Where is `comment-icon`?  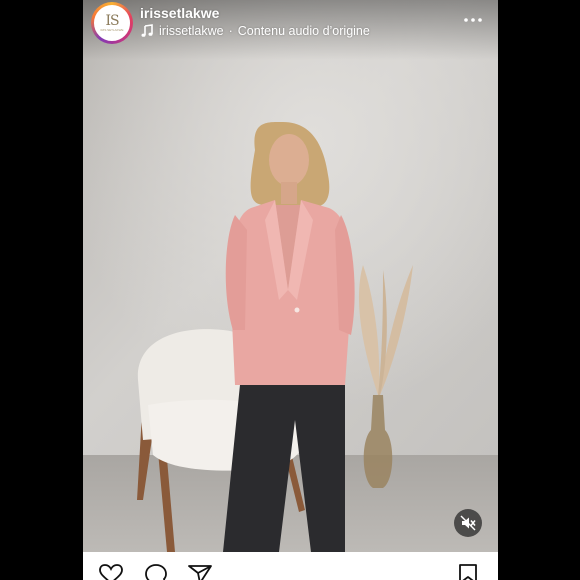 comment-icon is located at coordinates (156, 572).